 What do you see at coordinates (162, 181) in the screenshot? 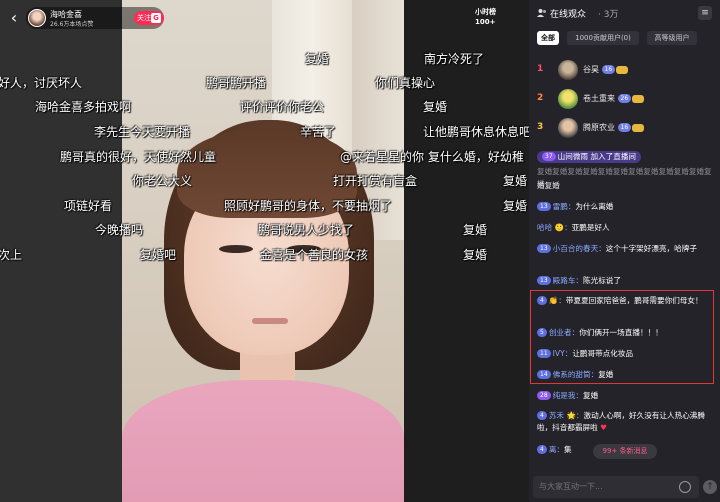
I see `danmaku-comment: 你老公大义` at bounding box center [162, 181].